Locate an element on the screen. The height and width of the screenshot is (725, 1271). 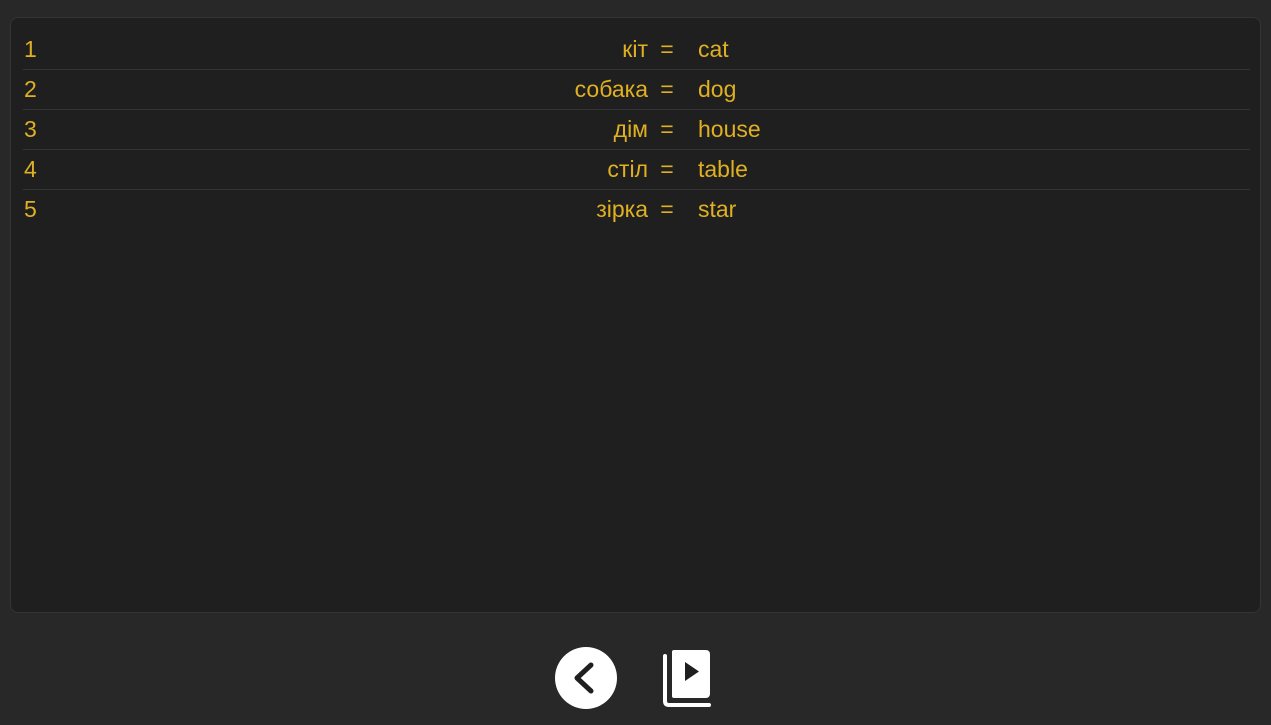
video-library-icon is located at coordinates (687, 678).